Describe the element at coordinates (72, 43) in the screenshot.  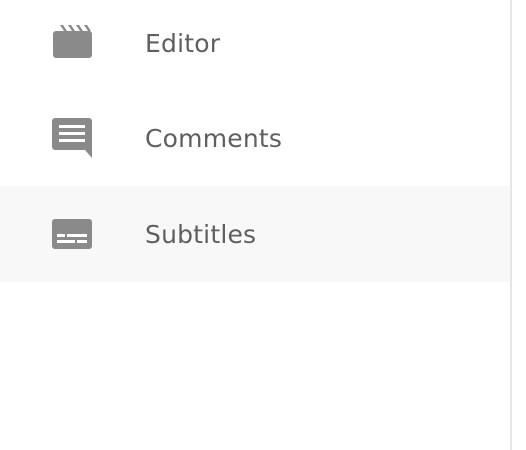
I see `clapperboard-icon` at that location.